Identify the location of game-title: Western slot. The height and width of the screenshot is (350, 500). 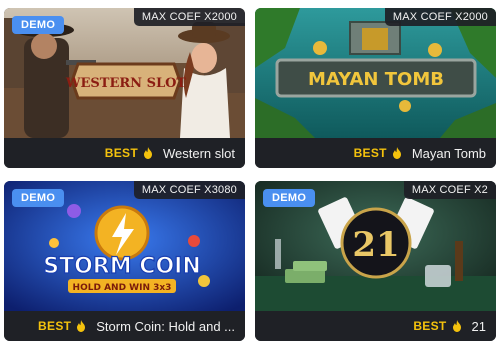
(198, 153).